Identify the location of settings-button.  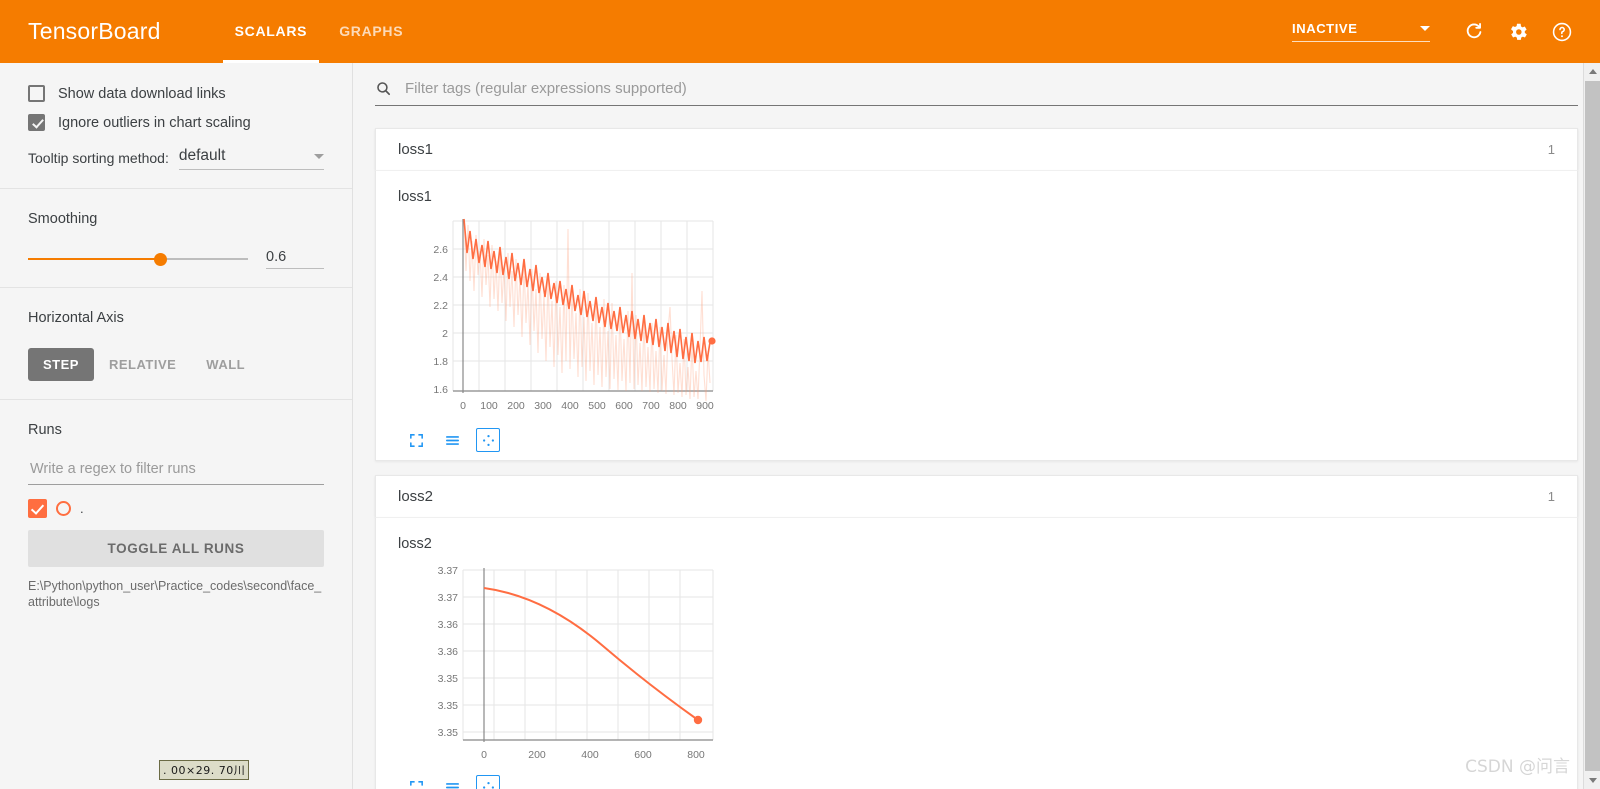
(1518, 32).